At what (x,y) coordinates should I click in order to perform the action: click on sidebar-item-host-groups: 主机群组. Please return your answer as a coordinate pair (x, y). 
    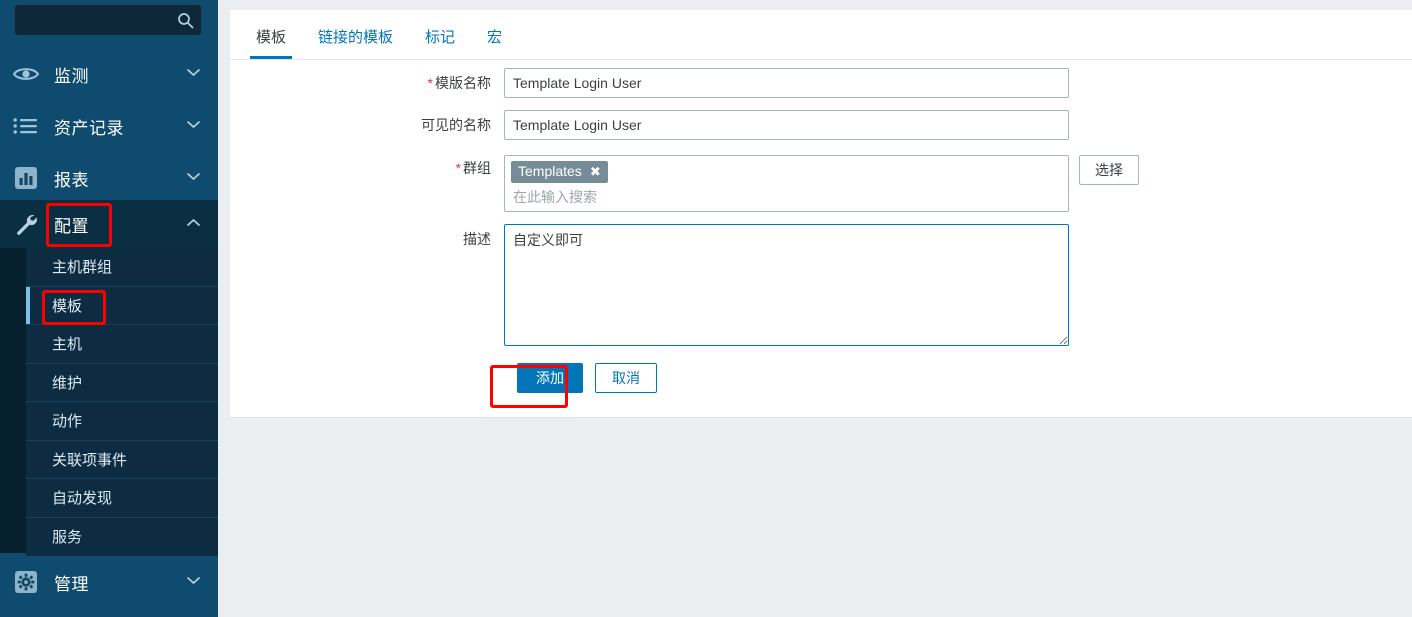
    Looking at the image, I should click on (122, 267).